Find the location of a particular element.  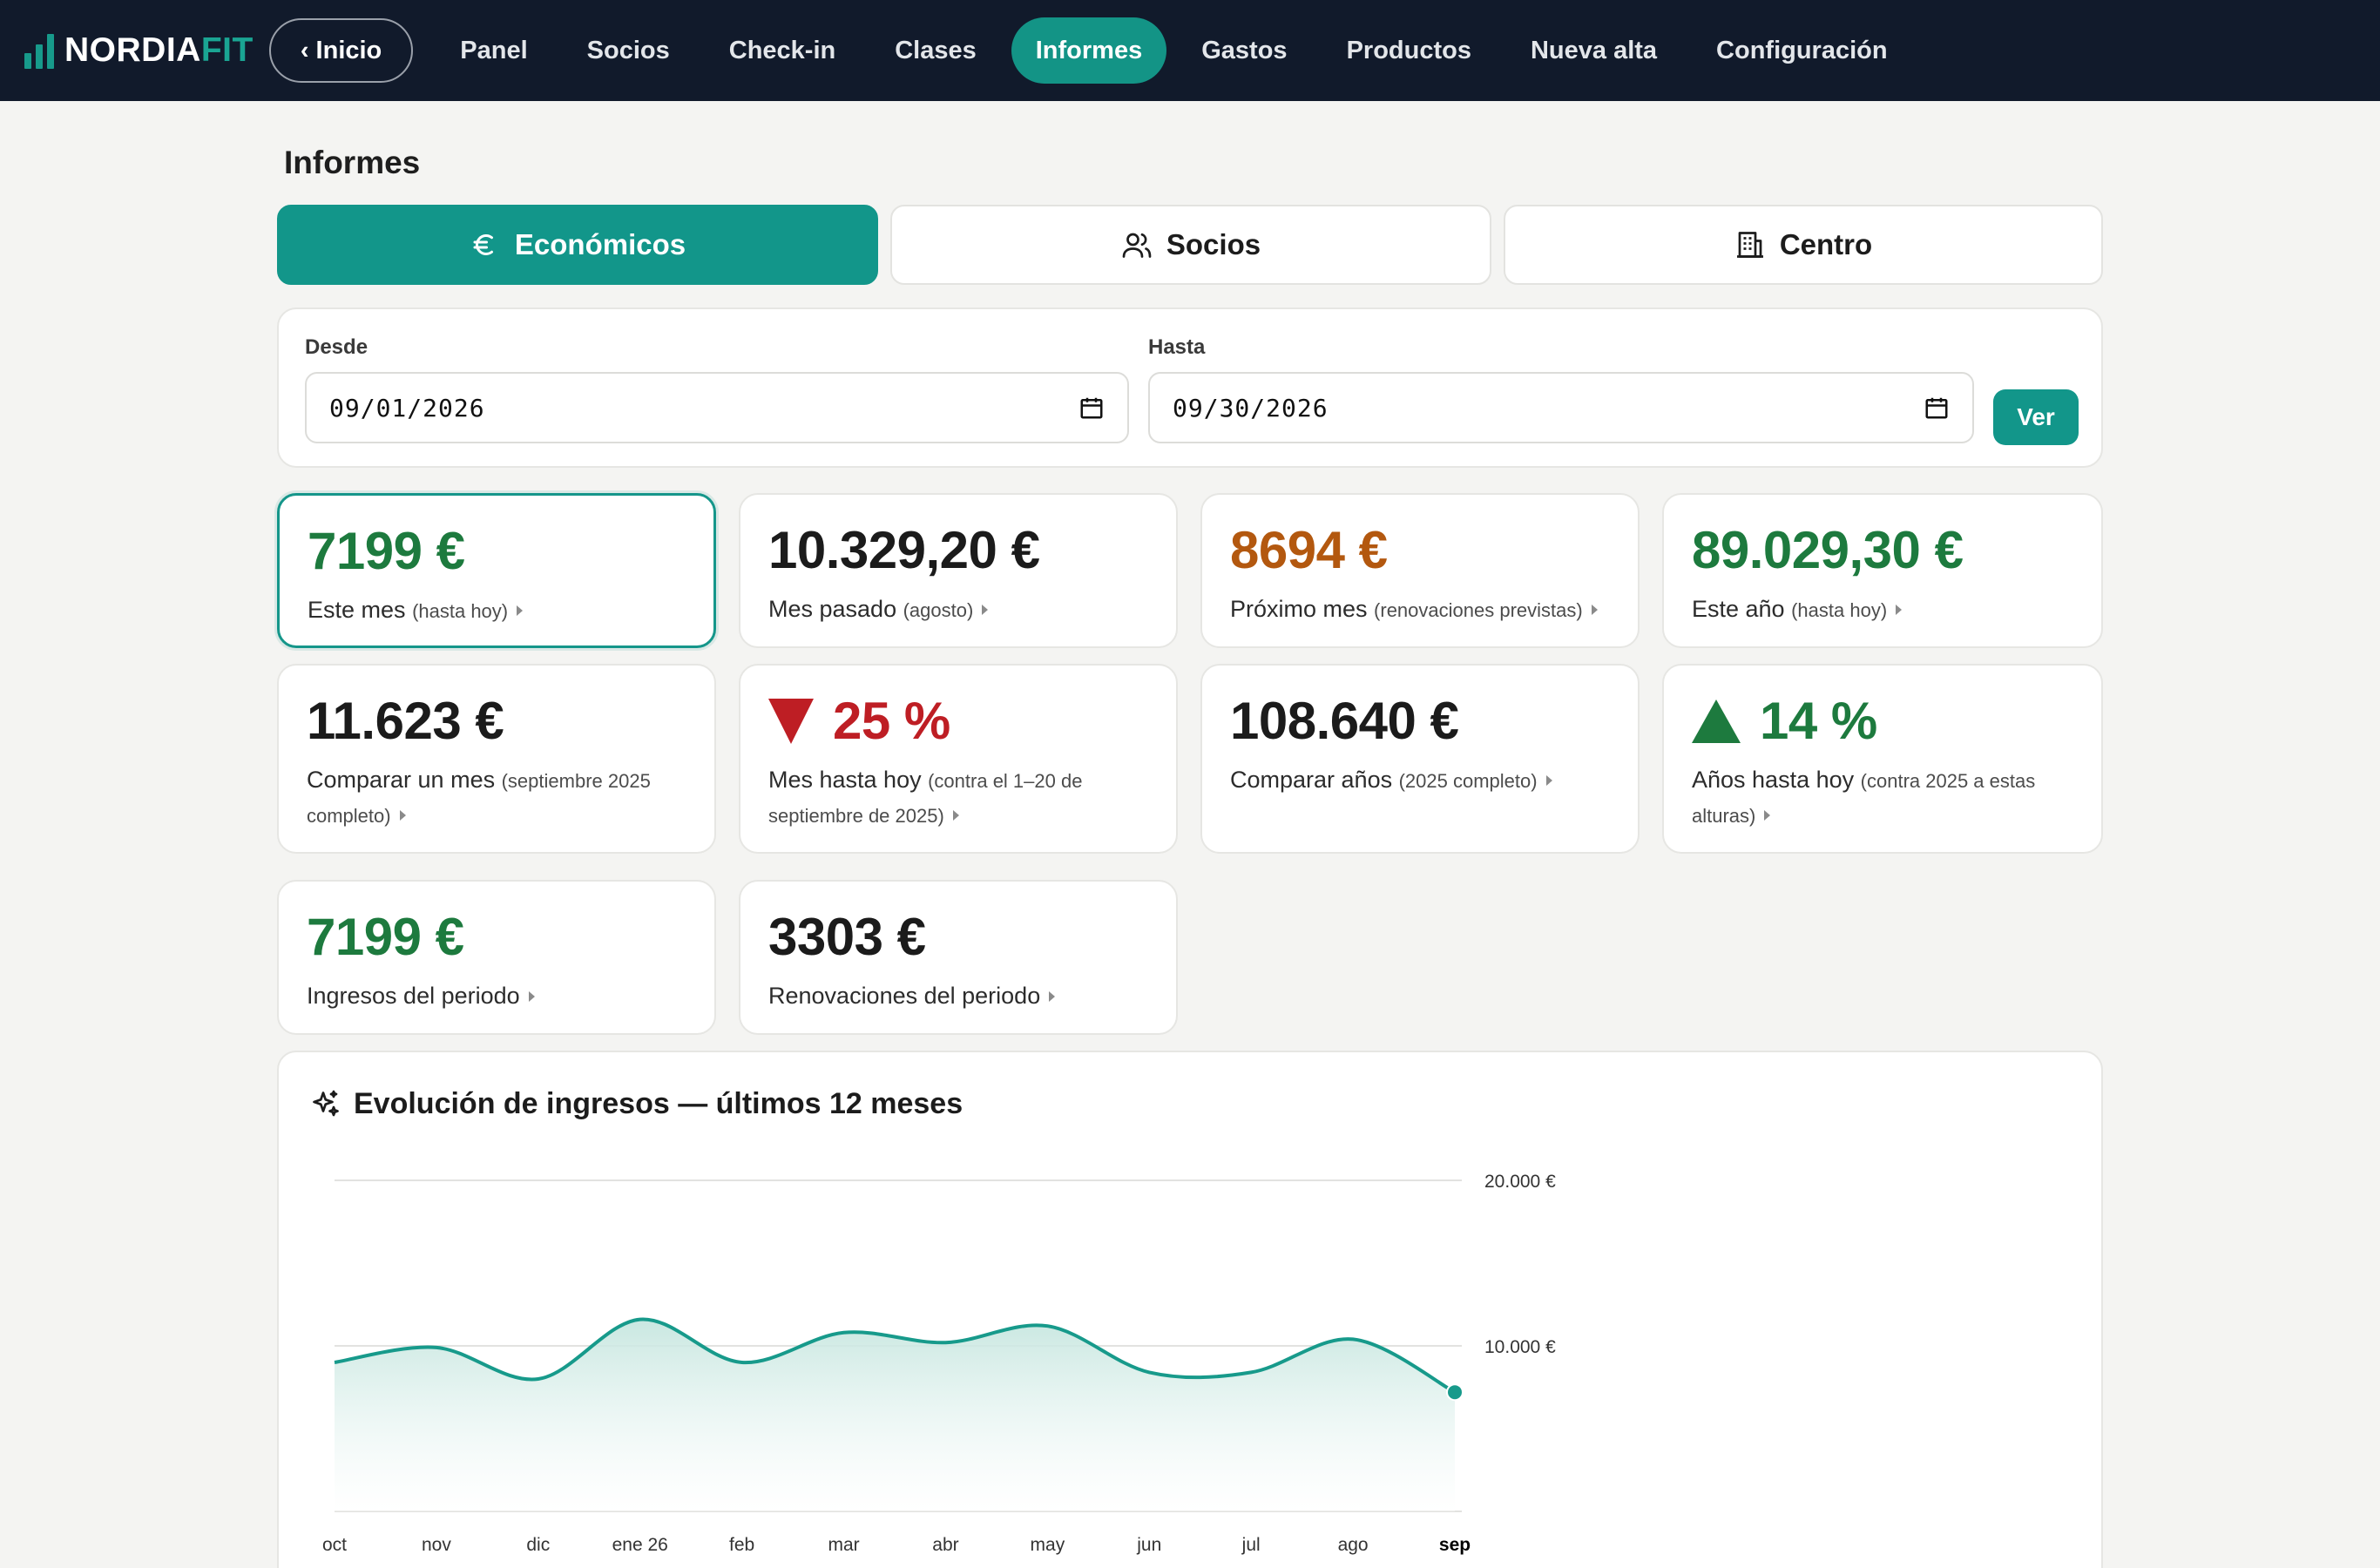

x-tick-label: nov is located at coordinates (436, 1545).